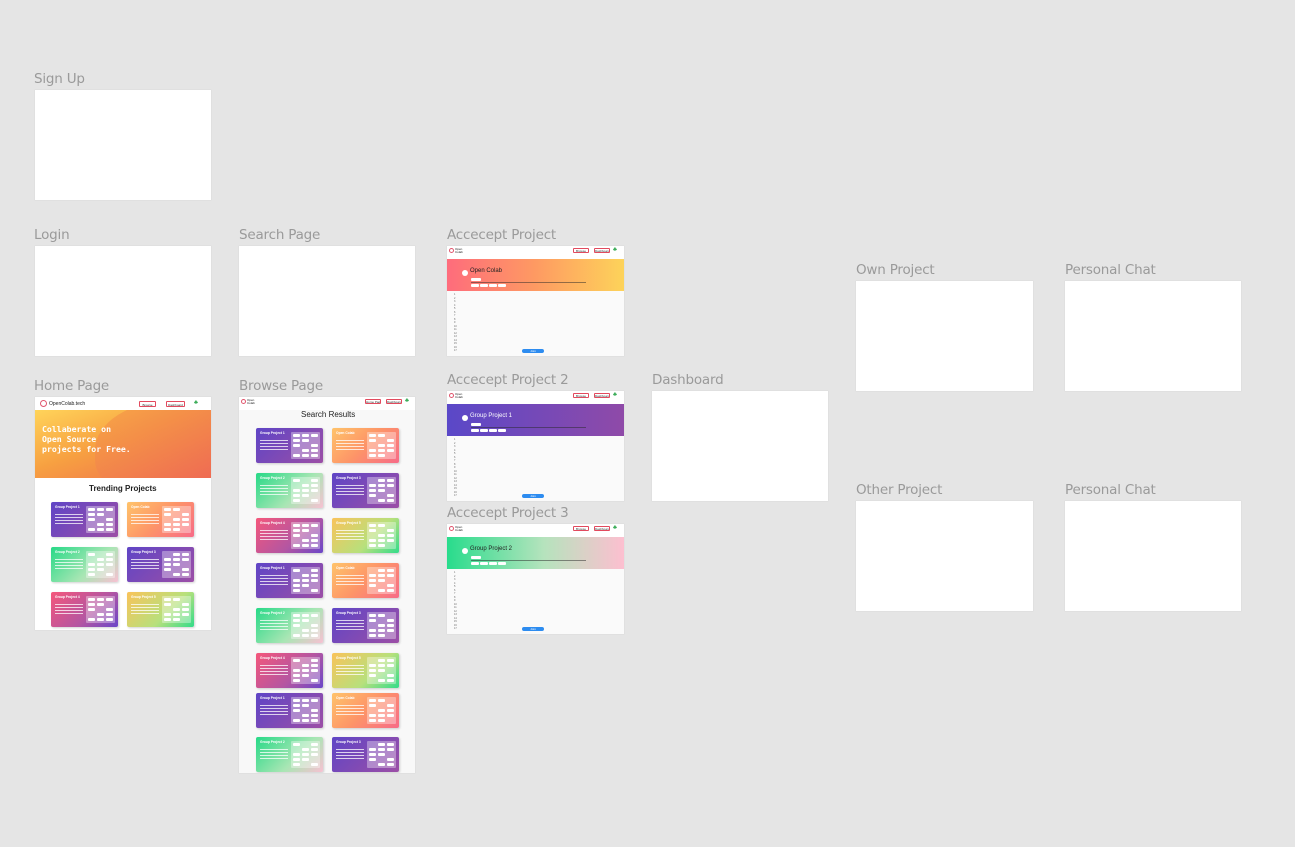  What do you see at coordinates (1110, 490) in the screenshot?
I see `frame-label-personal-chat-2: Personal Chat` at bounding box center [1110, 490].